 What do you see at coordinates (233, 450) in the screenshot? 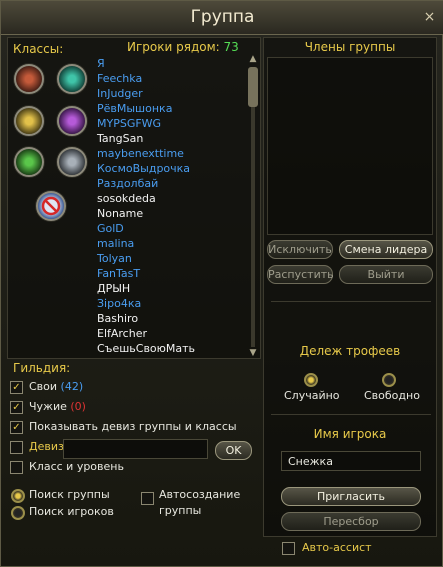
I see `motto-ok-button: OK` at bounding box center [233, 450].